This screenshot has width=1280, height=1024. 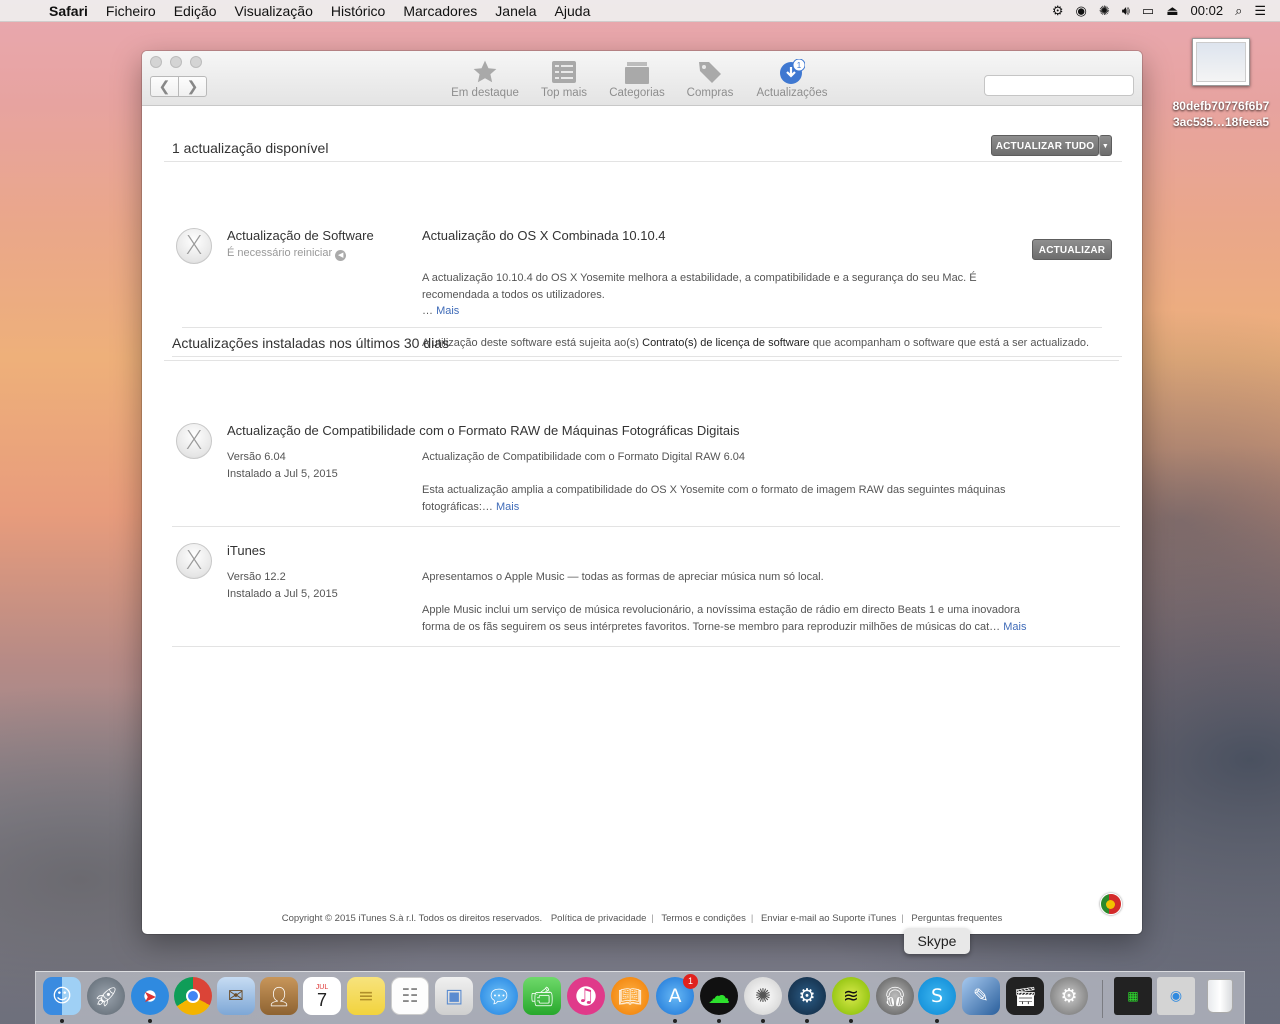 What do you see at coordinates (1045, 145) in the screenshot?
I see `update-all-button: ACTUALIZAR TUDO` at bounding box center [1045, 145].